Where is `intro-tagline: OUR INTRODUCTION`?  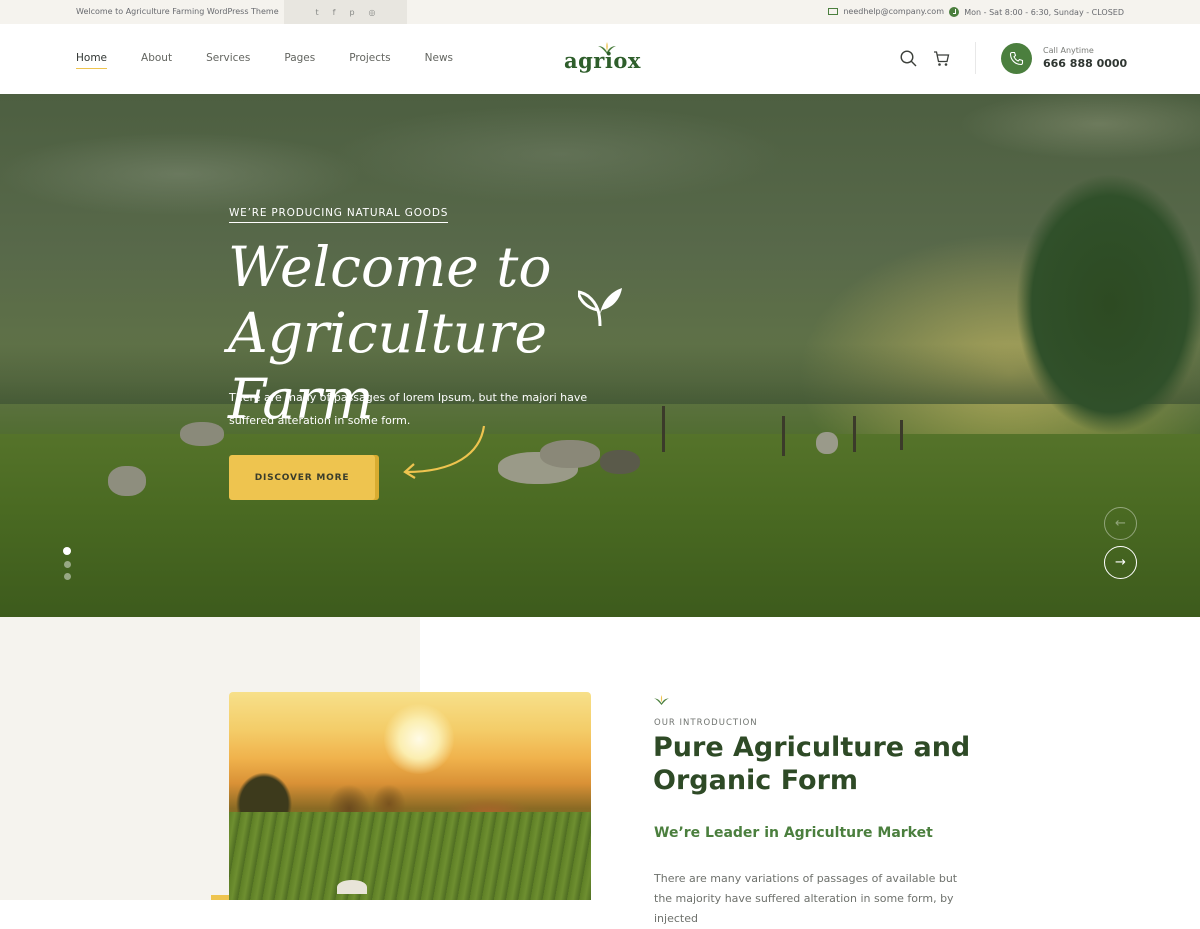
intro-tagline: OUR INTRODUCTION is located at coordinates (706, 723).